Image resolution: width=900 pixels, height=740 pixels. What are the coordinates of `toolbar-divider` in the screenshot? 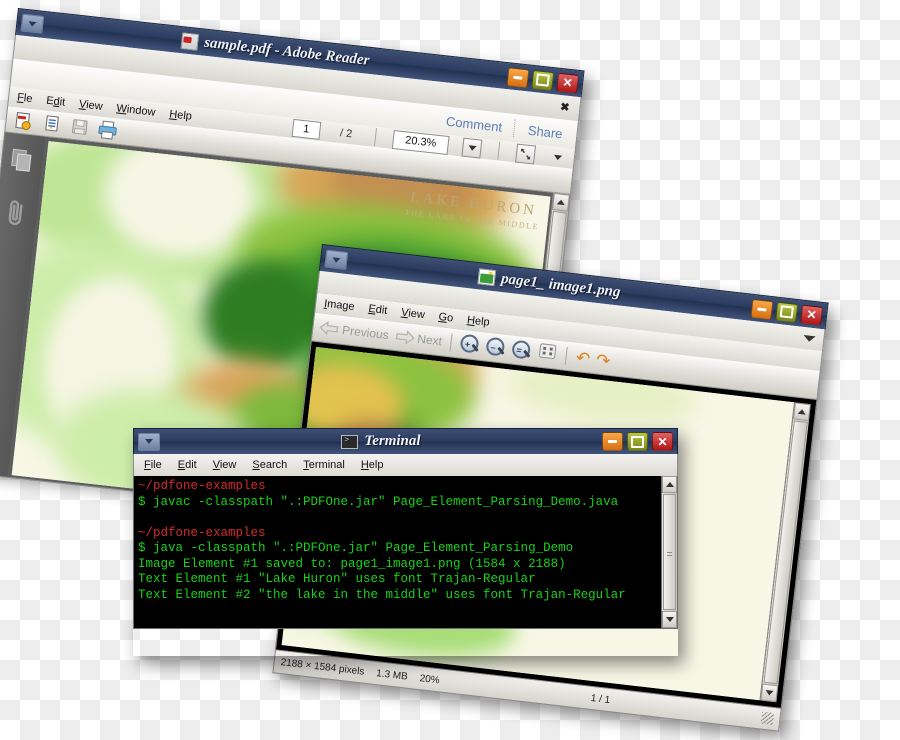 It's located at (451, 342).